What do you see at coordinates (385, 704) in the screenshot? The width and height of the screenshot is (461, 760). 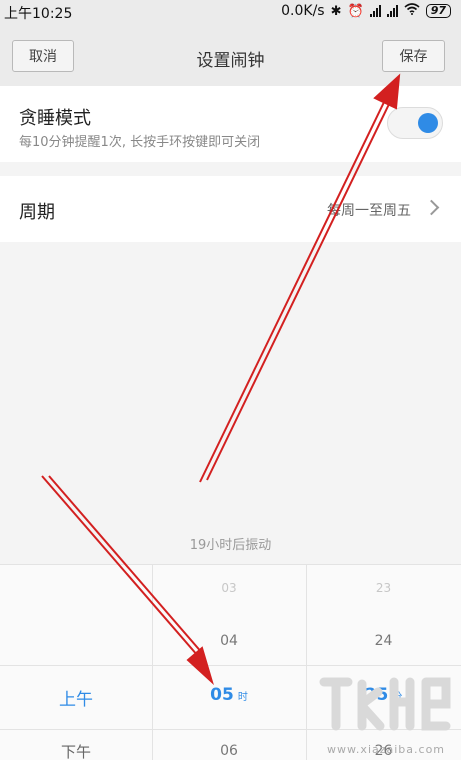 I see `watermark-logo` at bounding box center [385, 704].